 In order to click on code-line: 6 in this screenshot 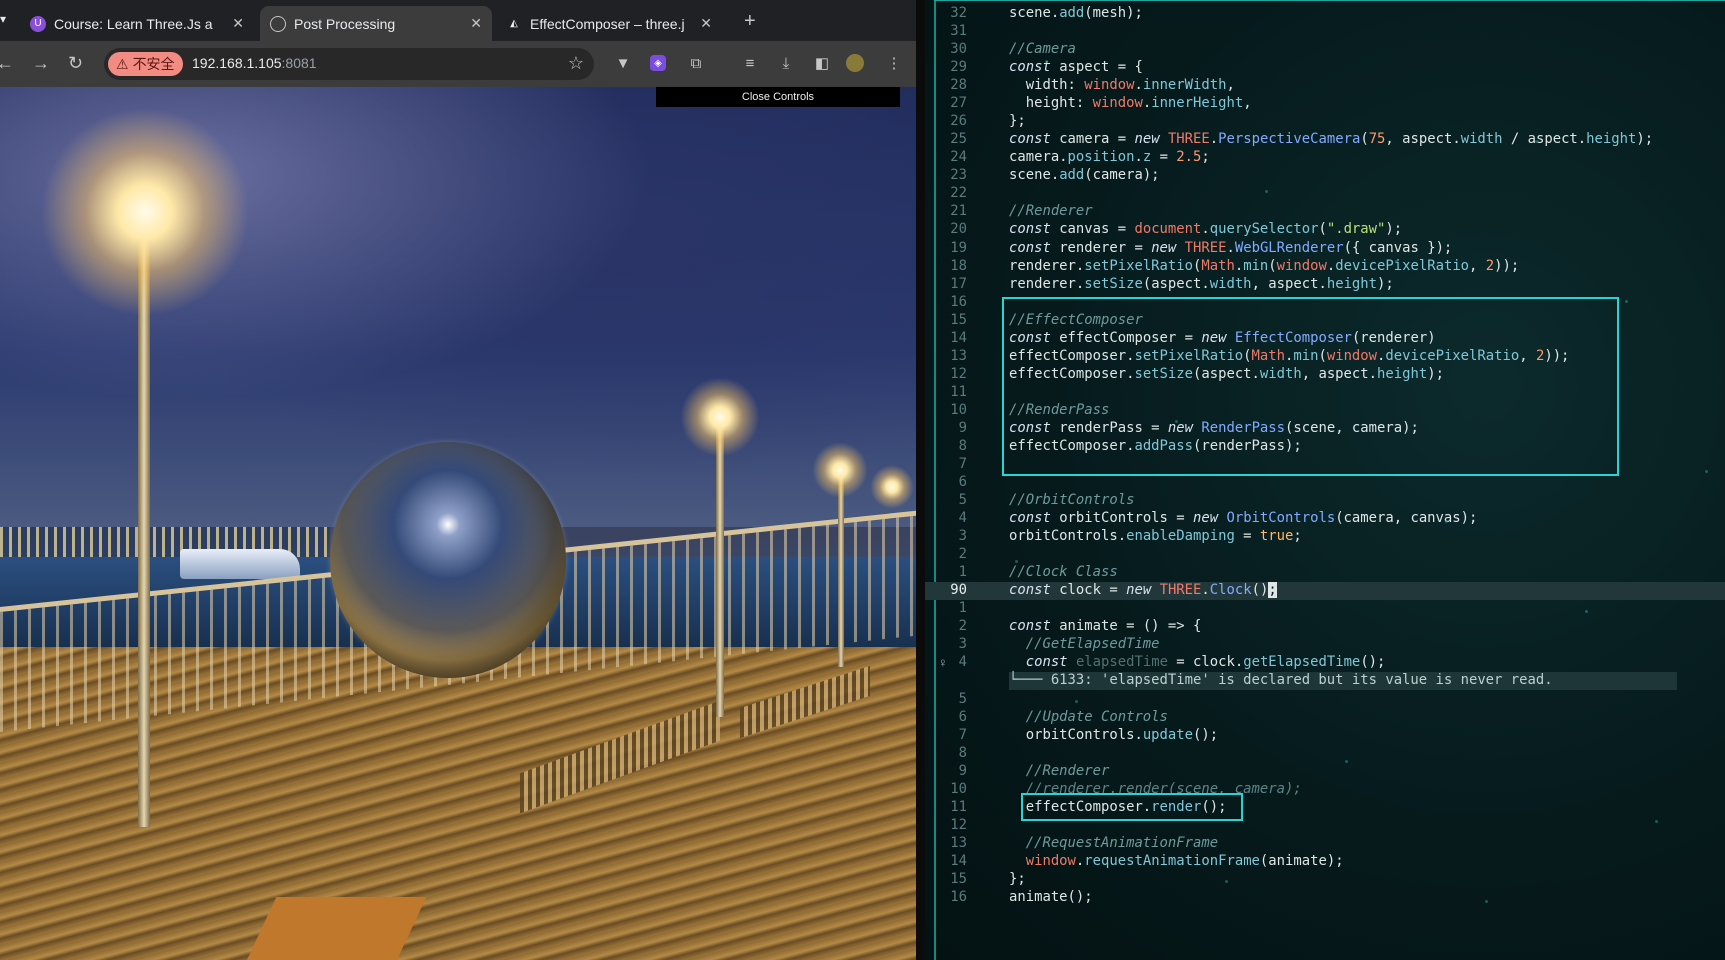, I will do `click(1325, 483)`.